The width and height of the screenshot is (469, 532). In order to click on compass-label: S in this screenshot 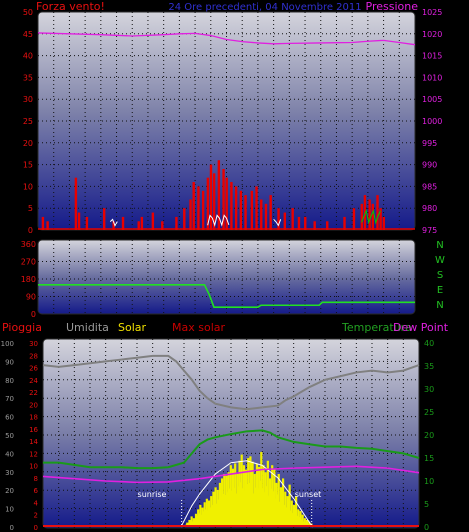, I will do `click(440, 275)`.